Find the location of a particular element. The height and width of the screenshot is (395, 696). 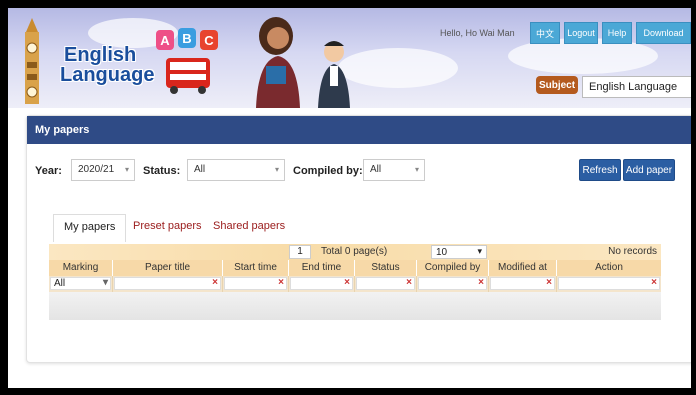

filter-cell-compiled-by: × is located at coordinates (453, 284).